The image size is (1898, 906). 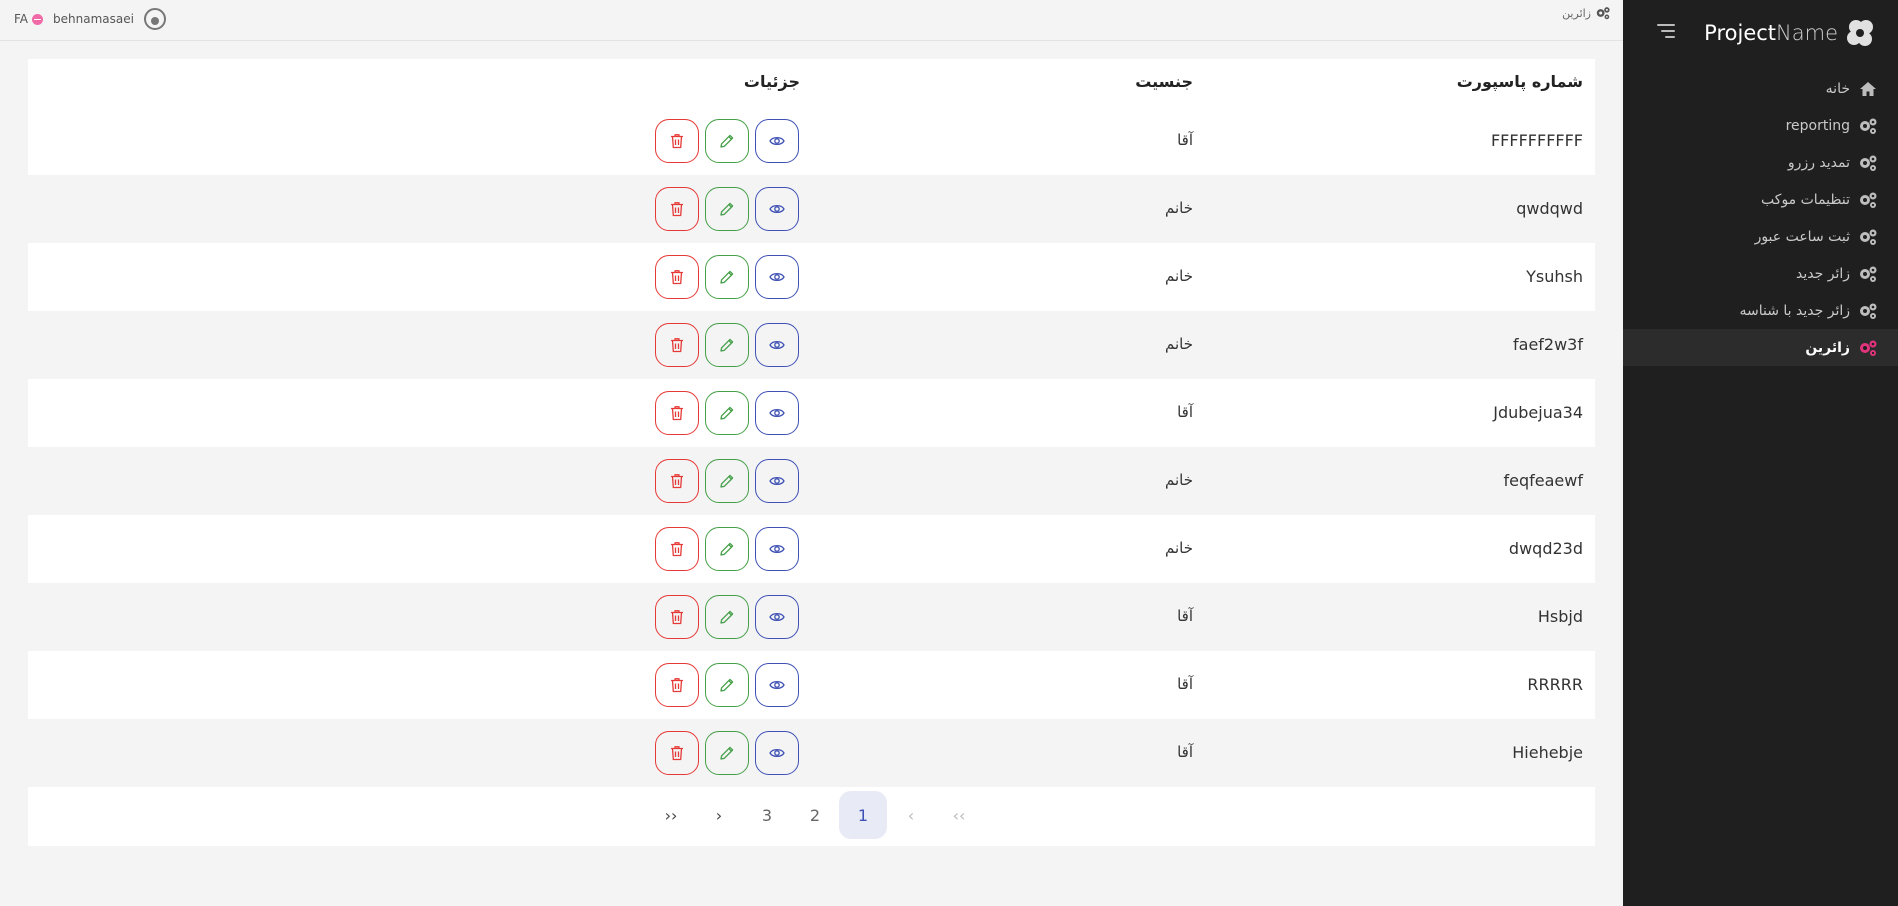 I want to click on sidebar-item-3: تنظیمات موکب, so click(x=1760, y=199).